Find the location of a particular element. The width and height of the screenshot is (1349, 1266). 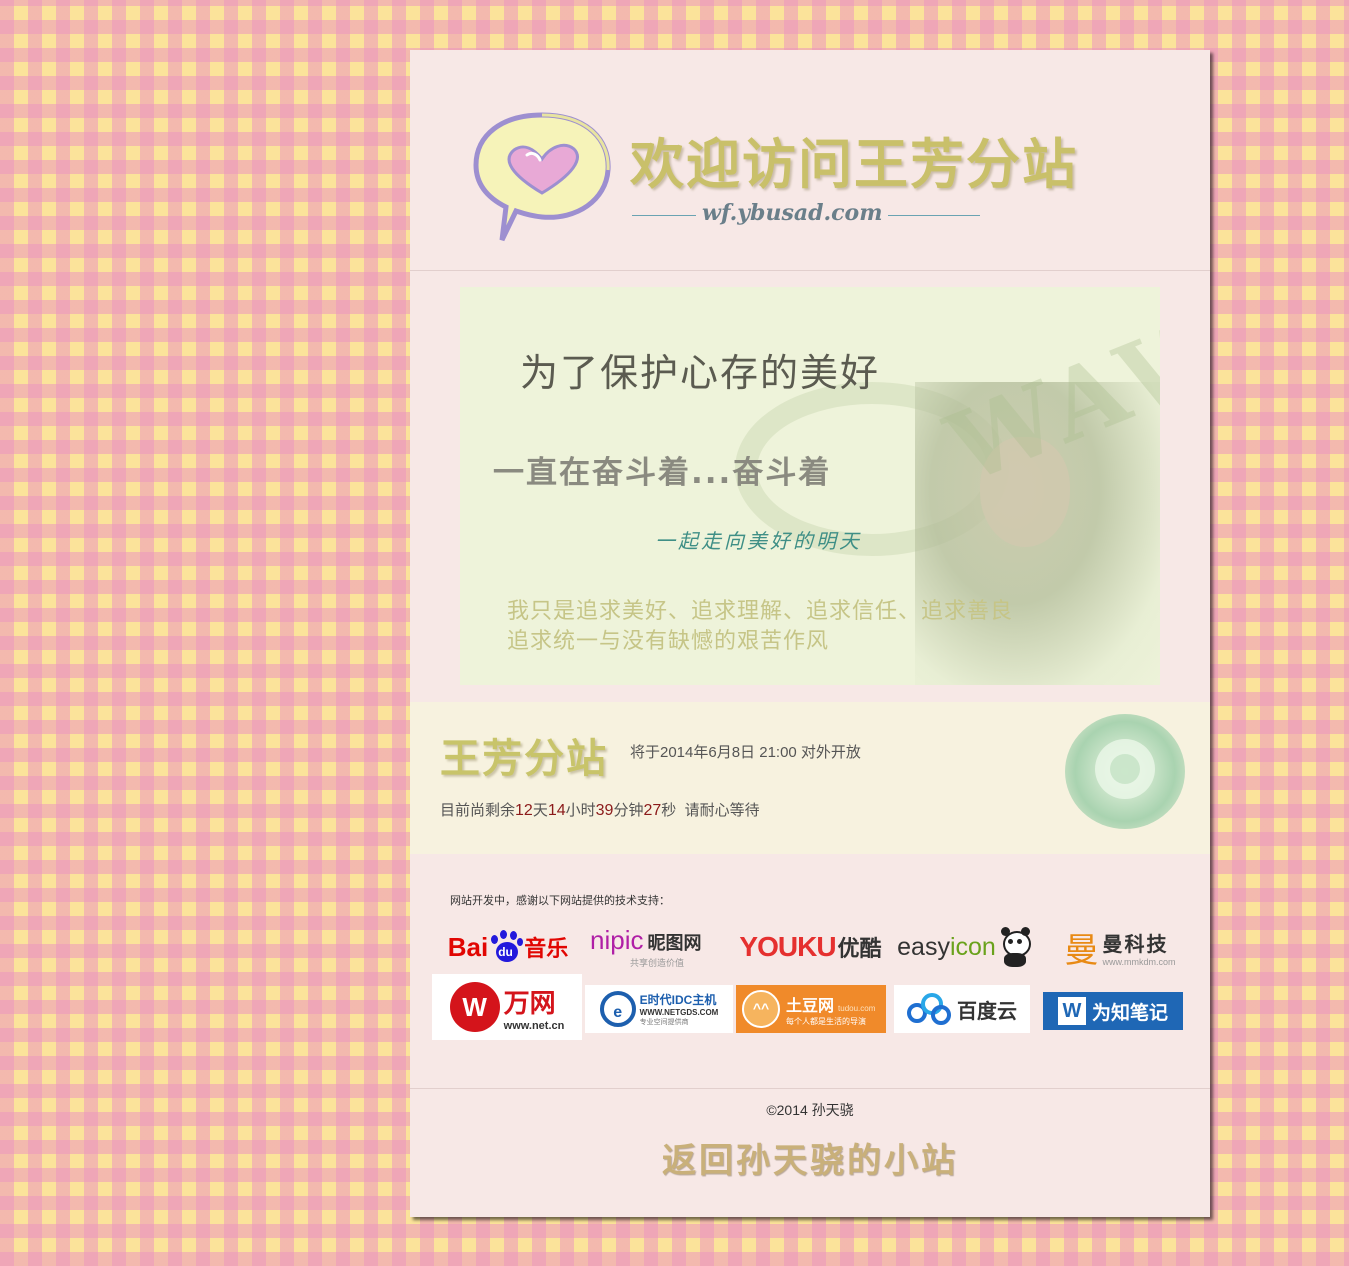

youku-text-a: YOUKU is located at coordinates (787, 946).